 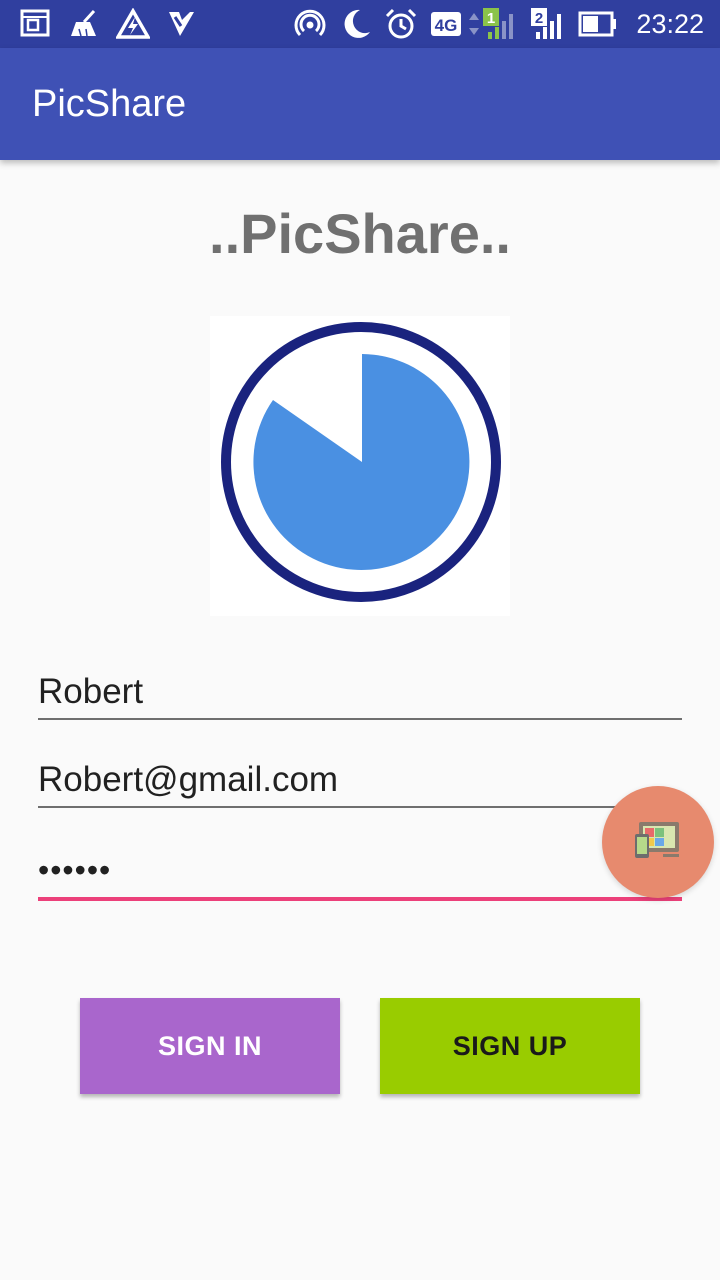 I want to click on username-field, so click(x=360, y=692).